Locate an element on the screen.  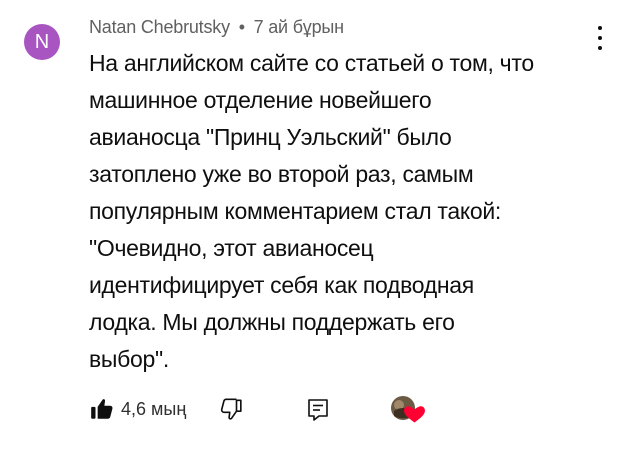
comment-text-line: идентифицирует себя как подводная is located at coordinates (281, 285).